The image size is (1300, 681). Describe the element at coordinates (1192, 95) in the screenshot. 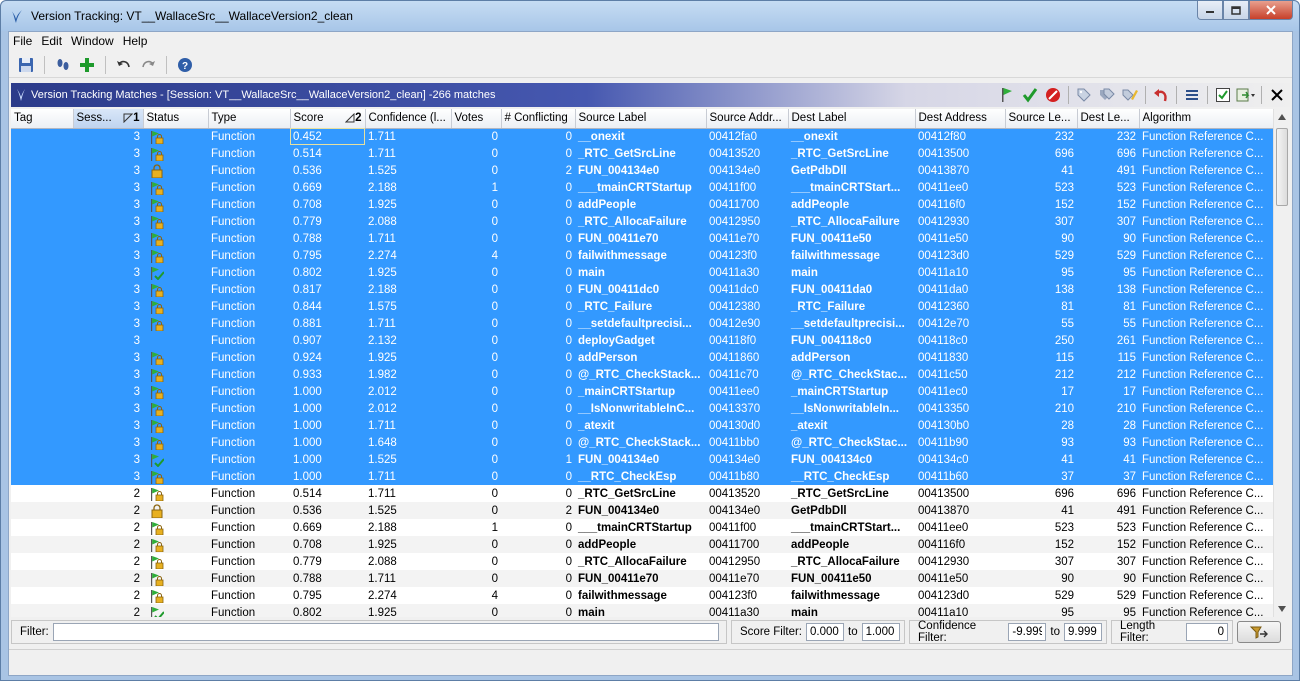

I see `table-options-button` at that location.